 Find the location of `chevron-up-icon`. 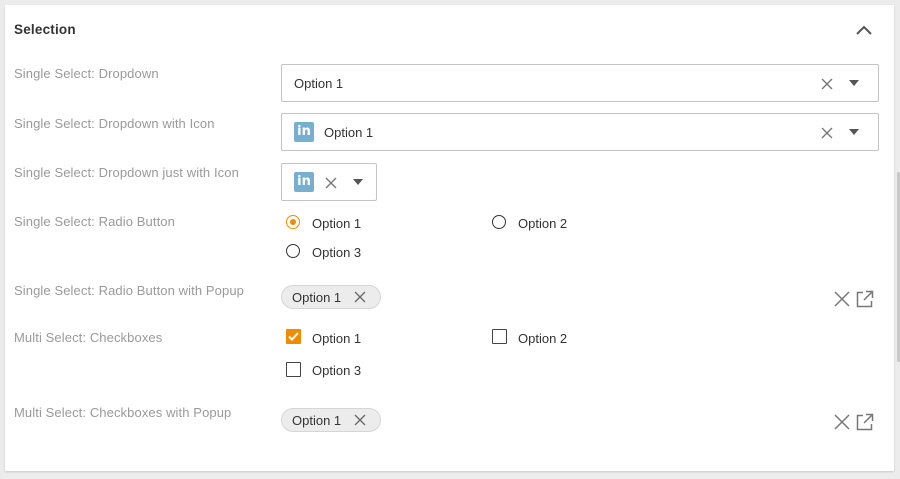

chevron-up-icon is located at coordinates (864, 30).